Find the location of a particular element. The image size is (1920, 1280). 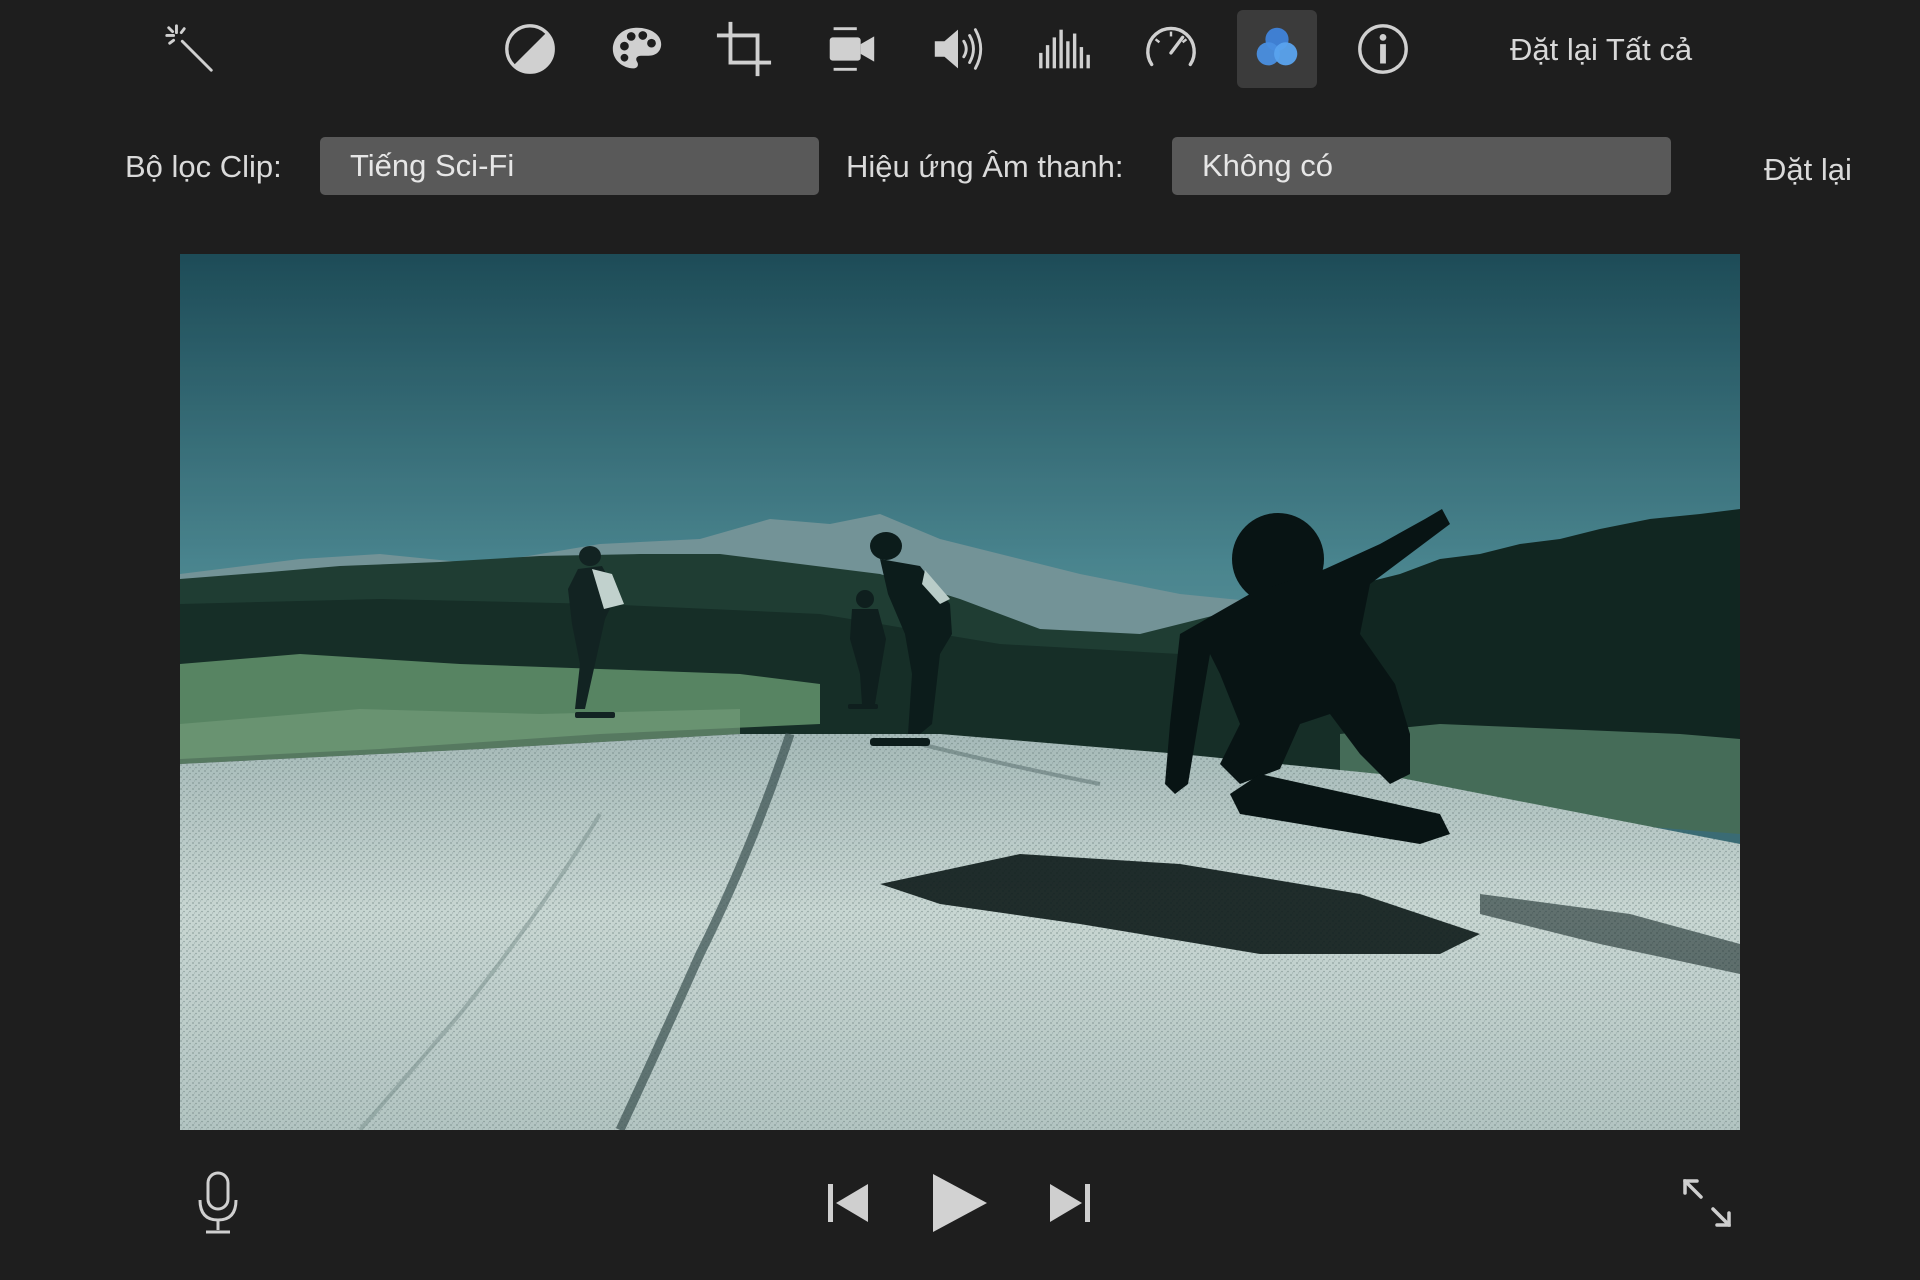

fullscreen-icon is located at coordinates (1707, 1203).